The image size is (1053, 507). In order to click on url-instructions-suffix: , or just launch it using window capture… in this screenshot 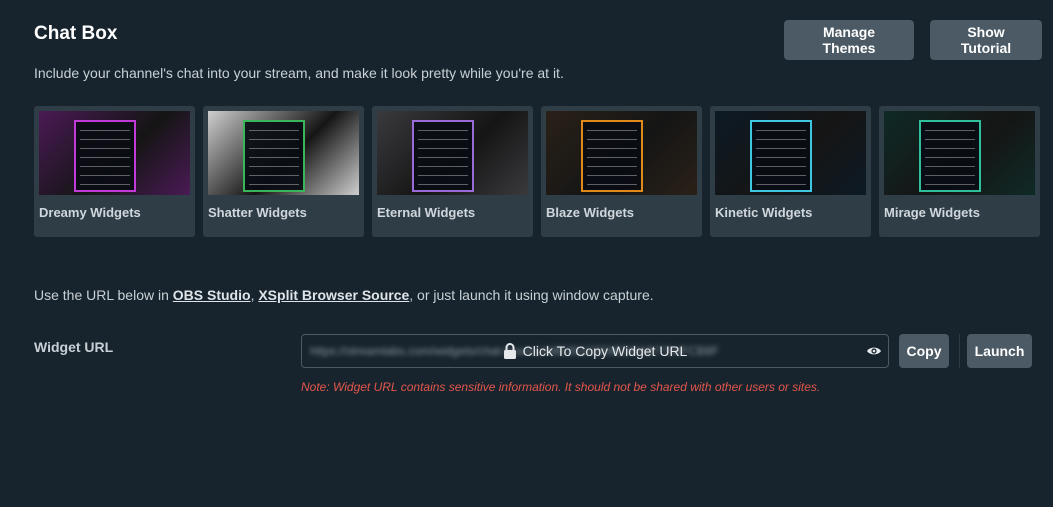, I will do `click(531, 295)`.